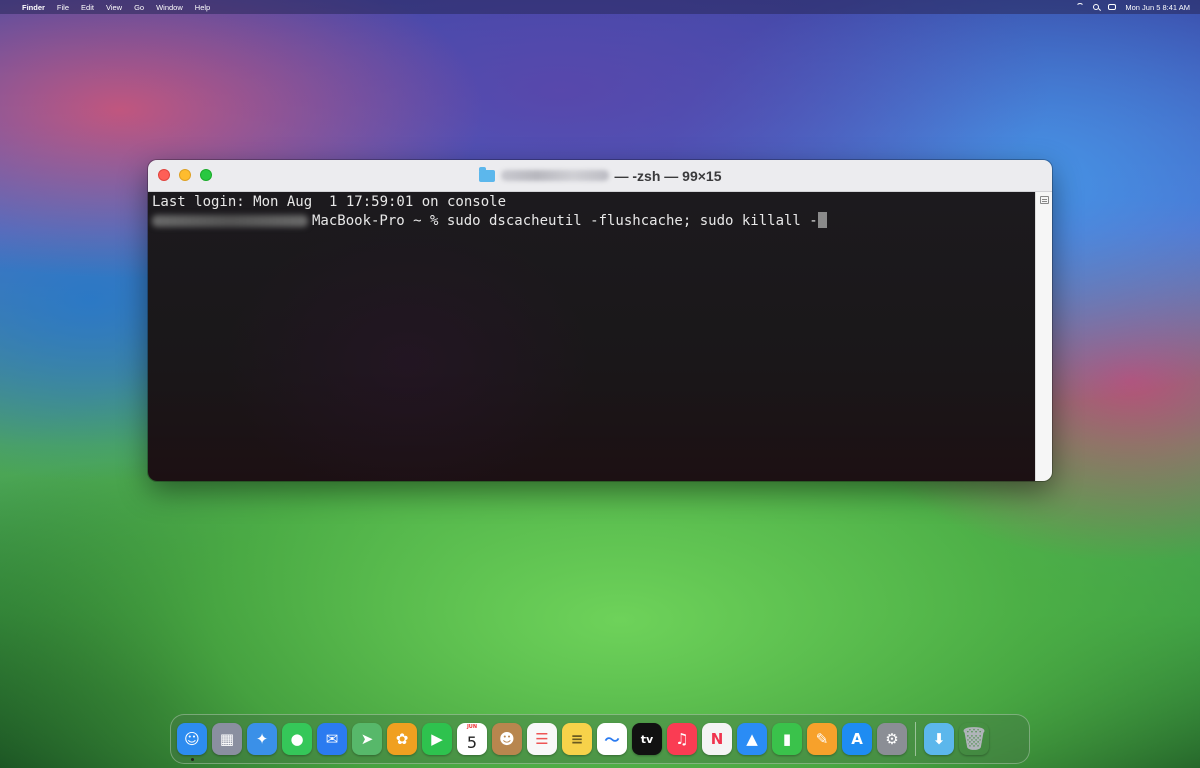 The height and width of the screenshot is (768, 1200). What do you see at coordinates (486, 174) in the screenshot?
I see `folder-icon` at bounding box center [486, 174].